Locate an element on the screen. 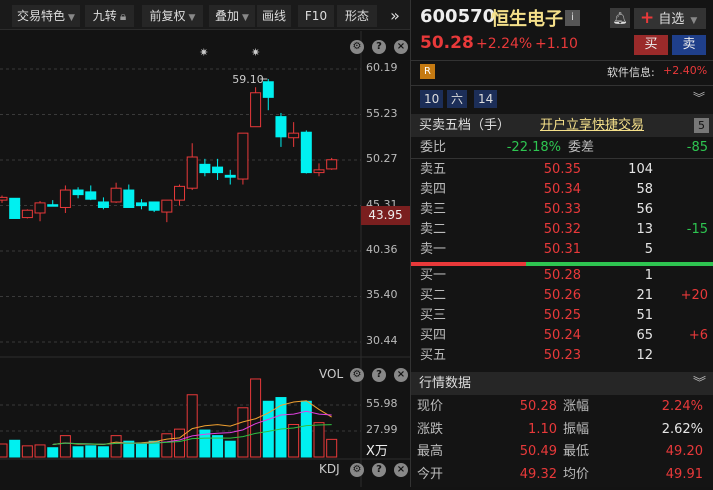 The width and height of the screenshot is (713, 490). level-volume: 5 is located at coordinates (648, 249).